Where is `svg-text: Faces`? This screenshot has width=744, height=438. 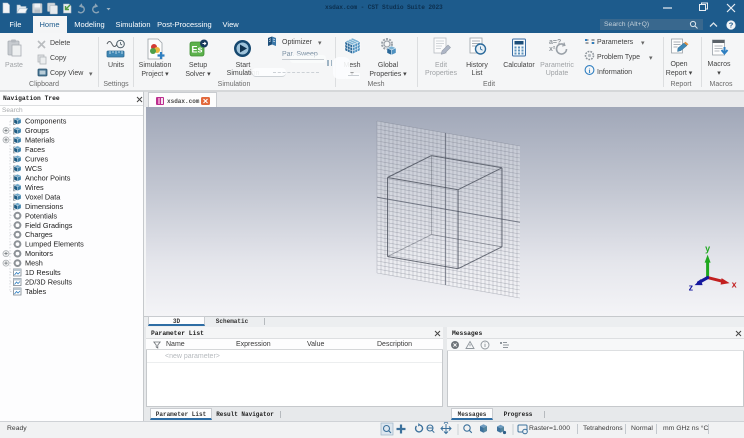 svg-text: Faces is located at coordinates (35, 149).